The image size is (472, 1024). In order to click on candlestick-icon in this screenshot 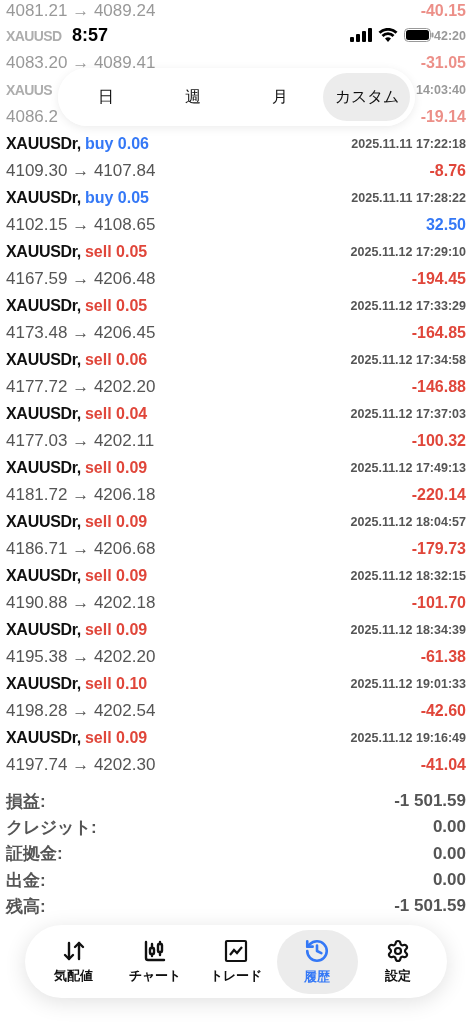, I will do `click(154, 950)`.